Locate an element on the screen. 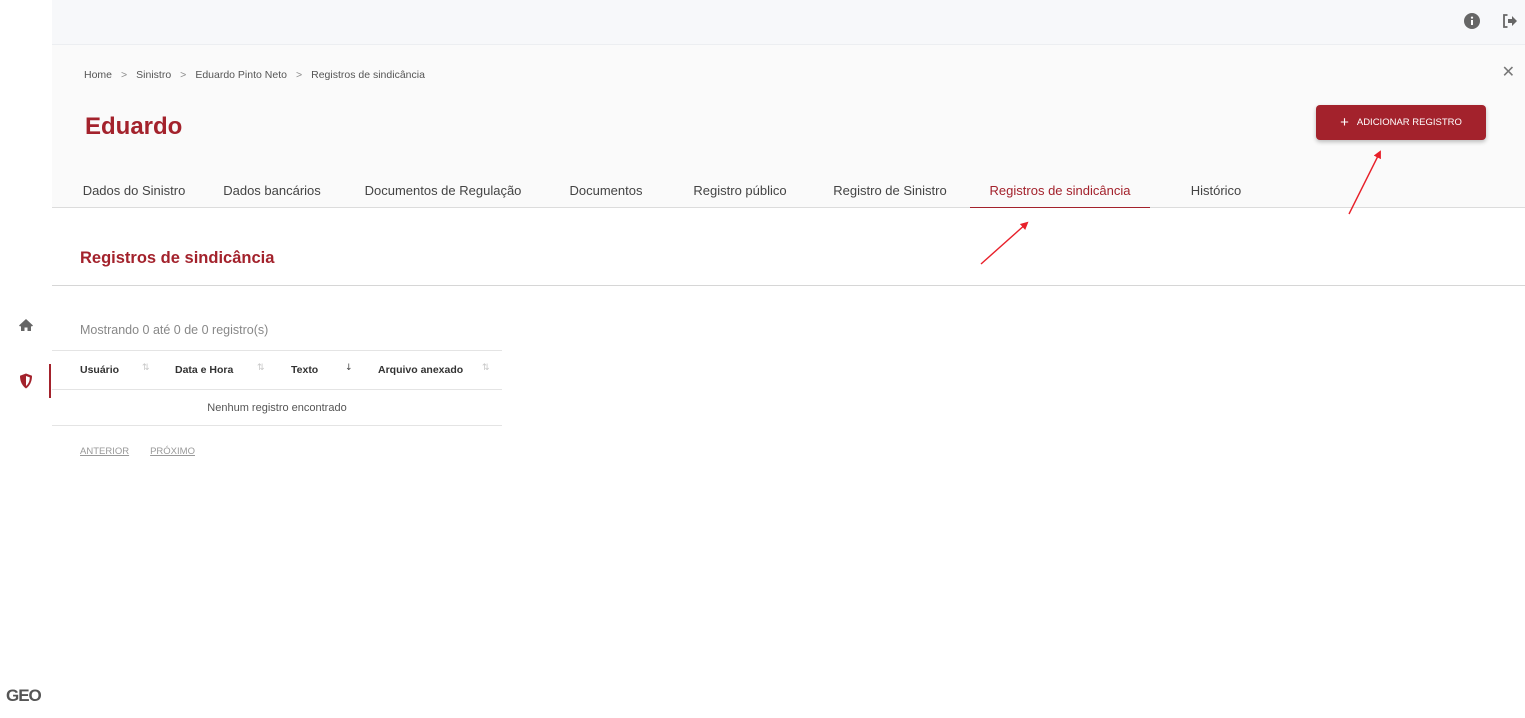 Image resolution: width=1525 pixels, height=718 pixels. home-icon is located at coordinates (26, 325).